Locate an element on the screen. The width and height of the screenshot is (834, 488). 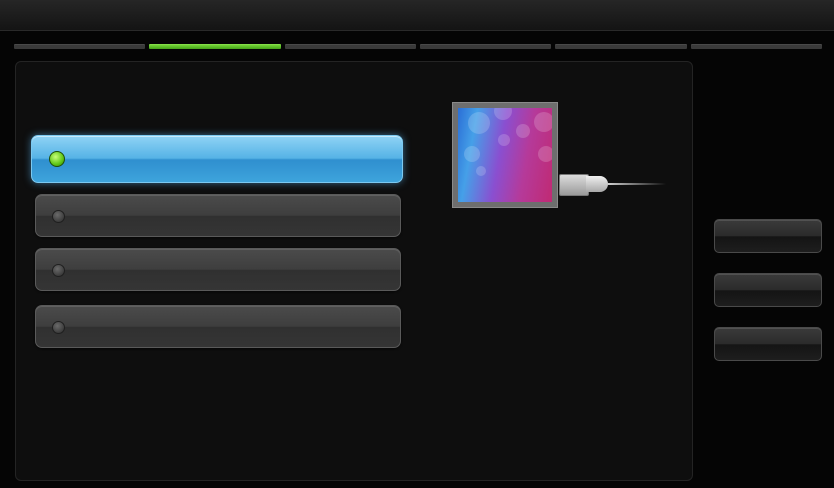
monitor-screen is located at coordinates (505, 155).